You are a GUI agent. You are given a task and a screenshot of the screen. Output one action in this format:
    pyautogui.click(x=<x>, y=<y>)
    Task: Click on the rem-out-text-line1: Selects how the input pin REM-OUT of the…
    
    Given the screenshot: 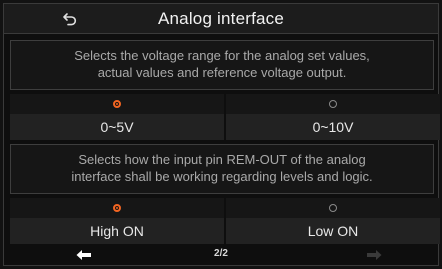 What is the action you would take?
    pyautogui.click(x=222, y=159)
    